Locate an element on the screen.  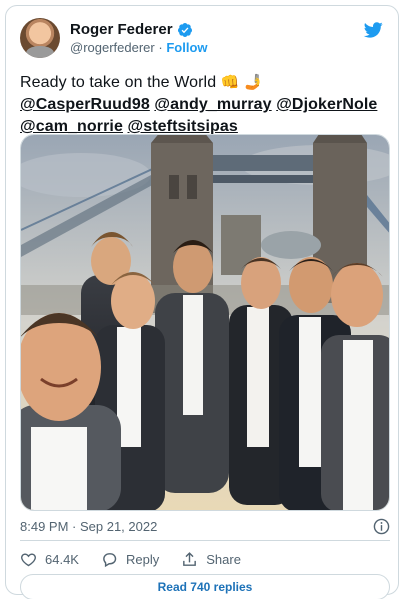
heart-icon is located at coordinates (28, 559).